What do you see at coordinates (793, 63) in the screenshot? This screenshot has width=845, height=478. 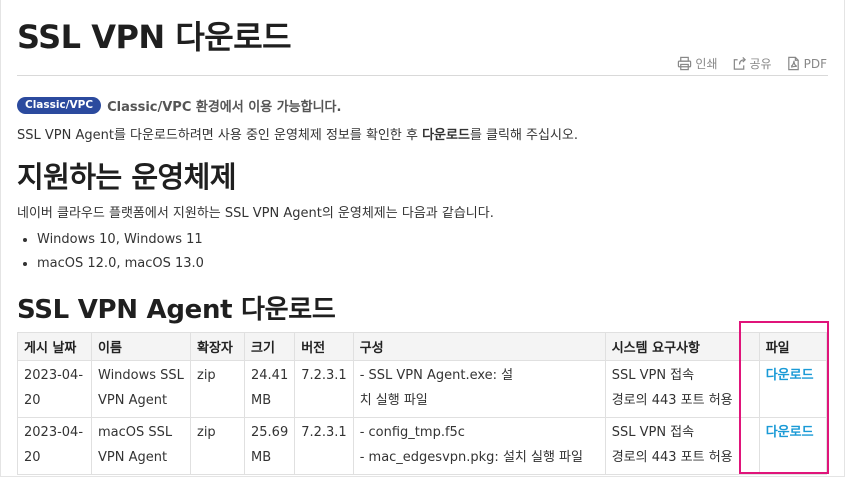 I see `pdf-file-icon` at bounding box center [793, 63].